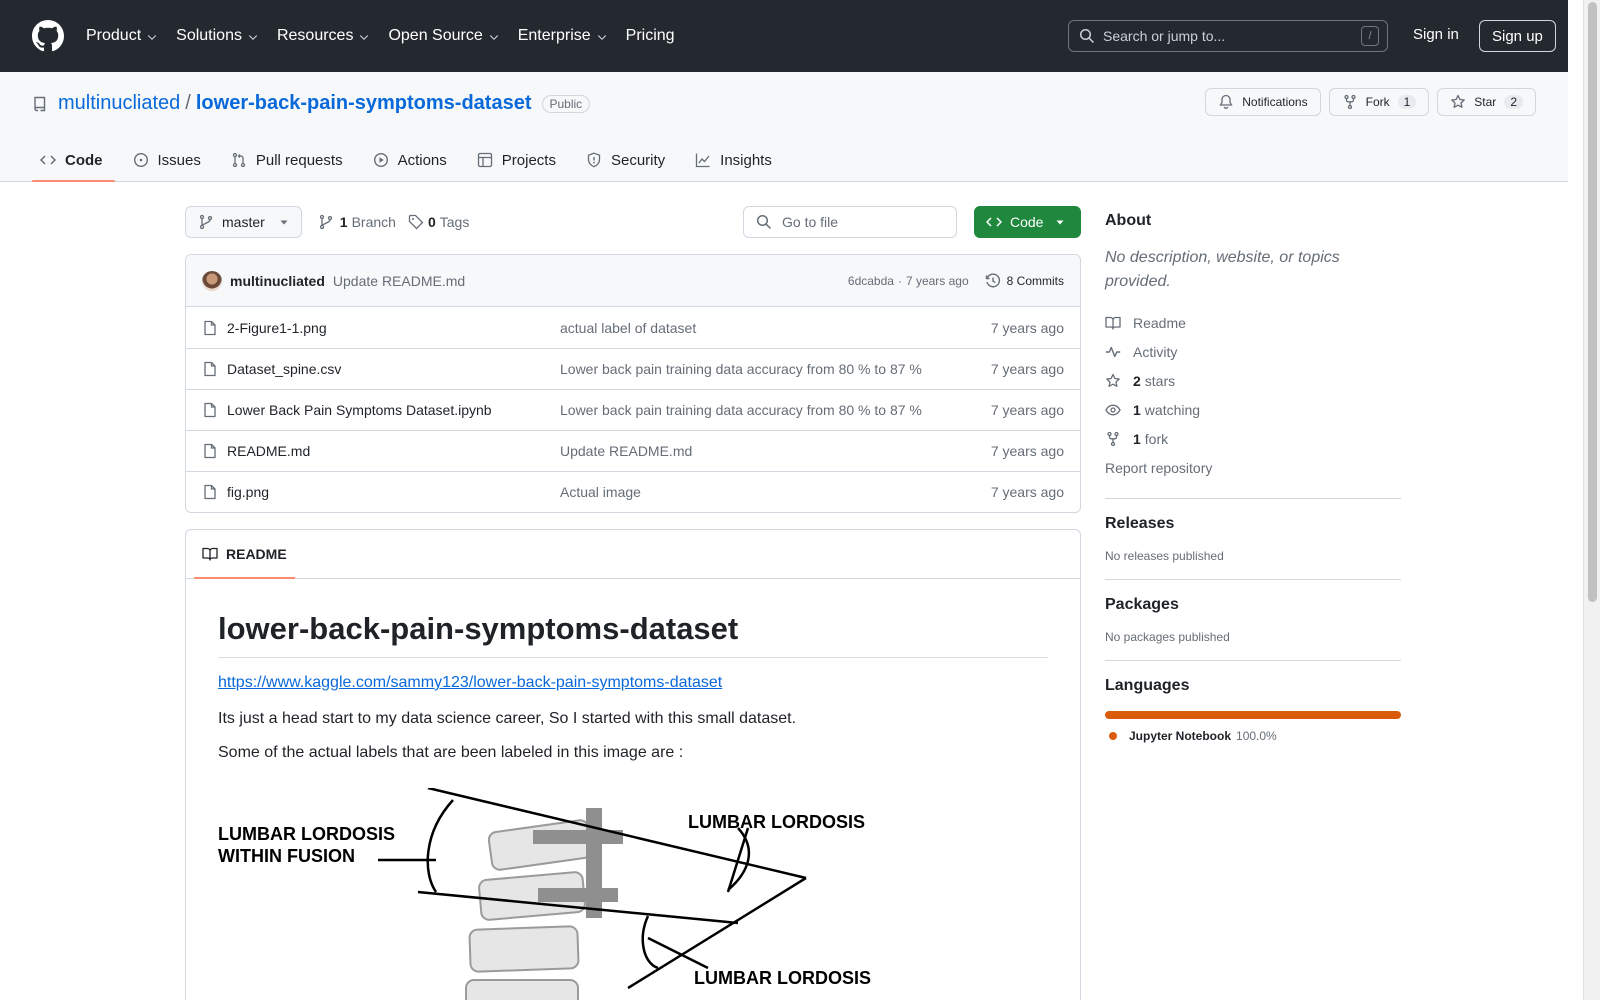  Describe the element at coordinates (256, 554) in the screenshot. I see `readme-tab-label: README` at that location.